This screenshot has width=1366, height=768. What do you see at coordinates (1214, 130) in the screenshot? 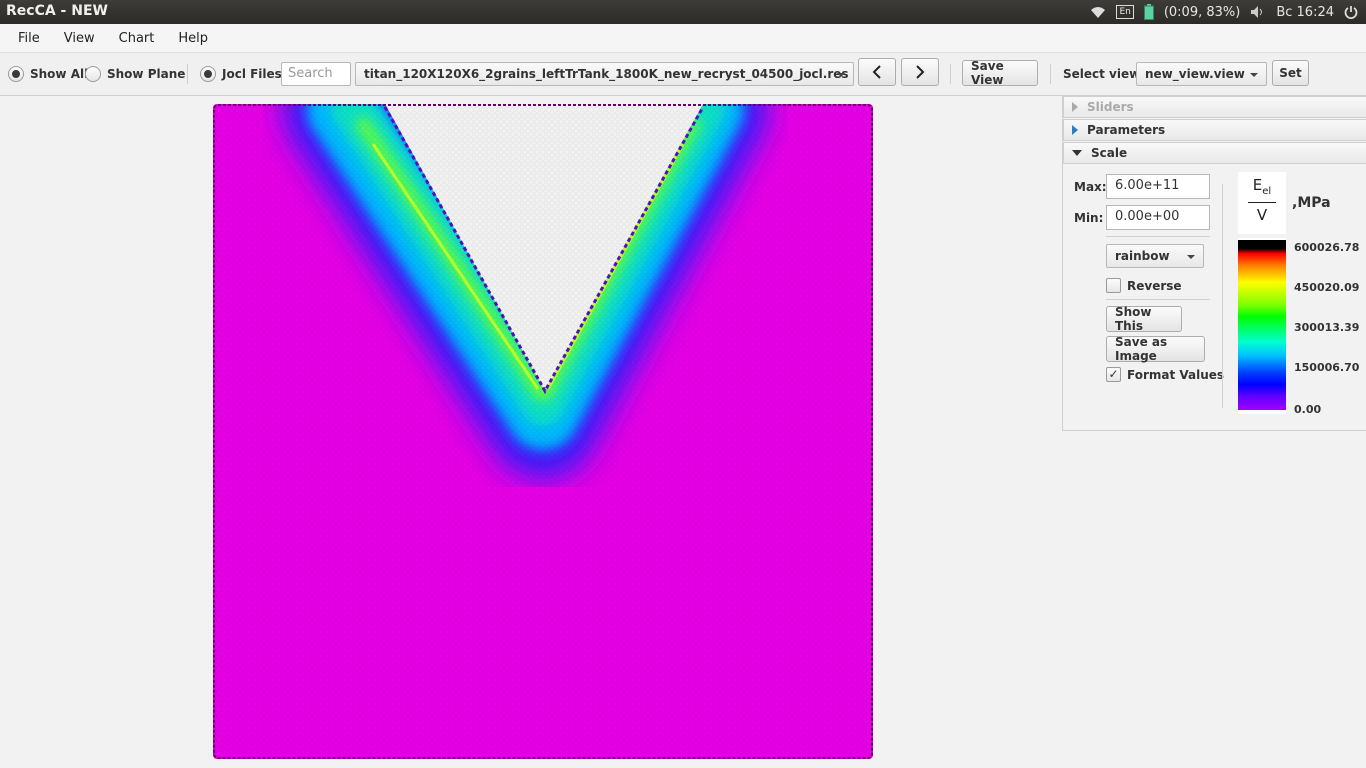
I see `parameters-section-header: Parameters` at bounding box center [1214, 130].